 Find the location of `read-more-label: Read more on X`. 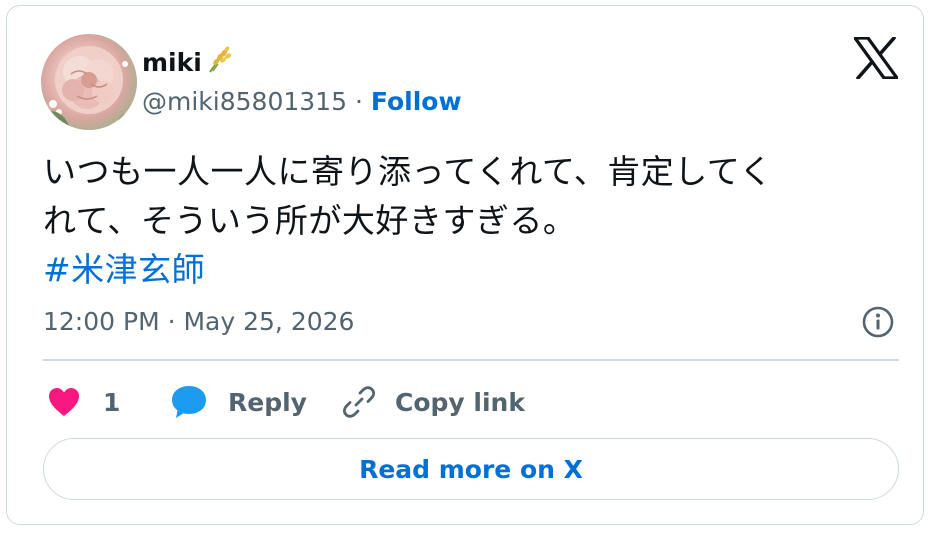

read-more-label: Read more on X is located at coordinates (471, 469).